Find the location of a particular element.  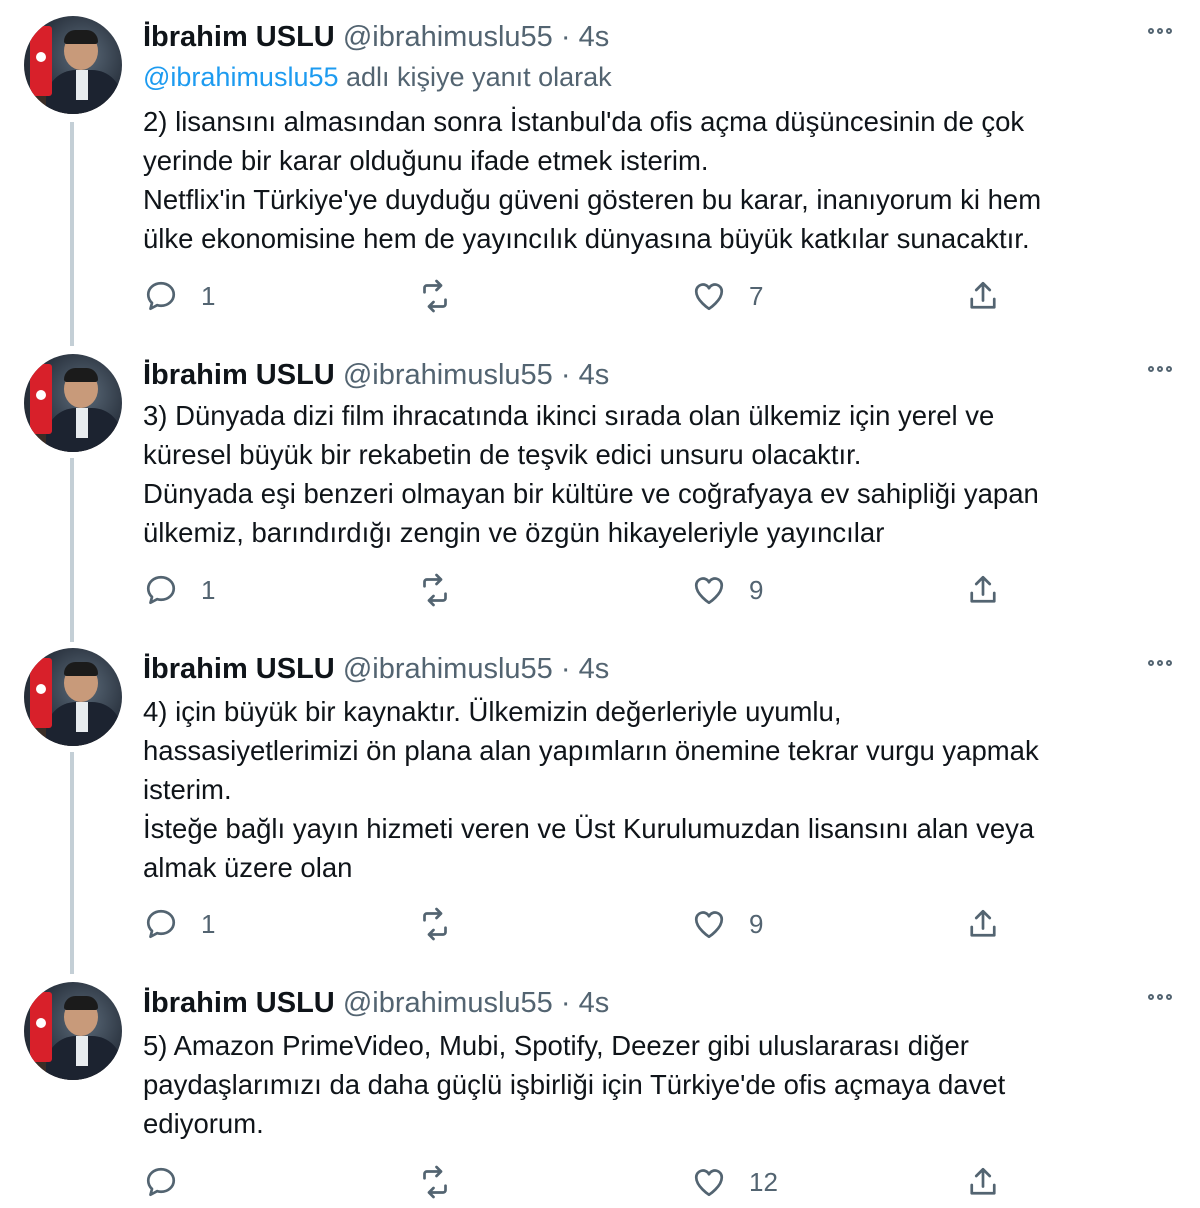

like-button: 7 is located at coordinates (727, 296).